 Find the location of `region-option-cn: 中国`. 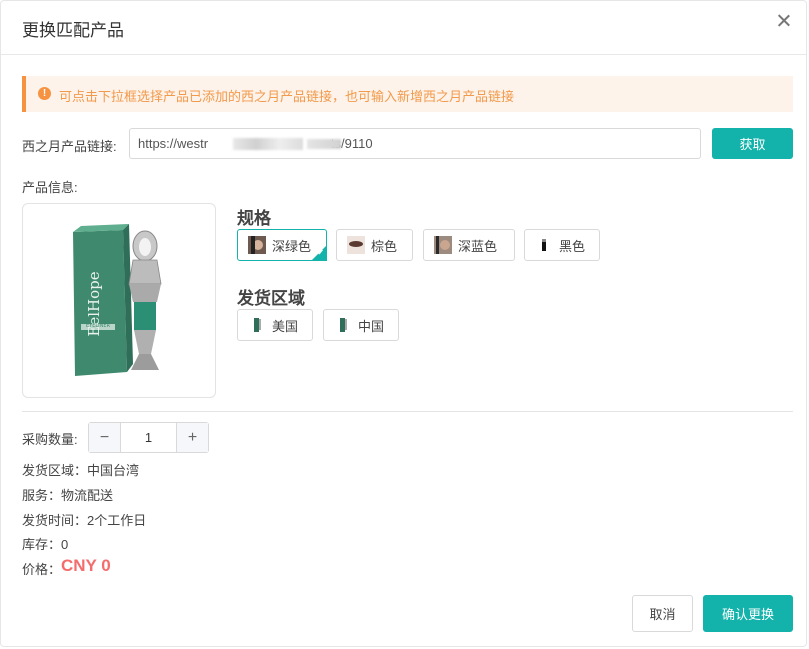

region-option-cn: 中国 is located at coordinates (361, 325).